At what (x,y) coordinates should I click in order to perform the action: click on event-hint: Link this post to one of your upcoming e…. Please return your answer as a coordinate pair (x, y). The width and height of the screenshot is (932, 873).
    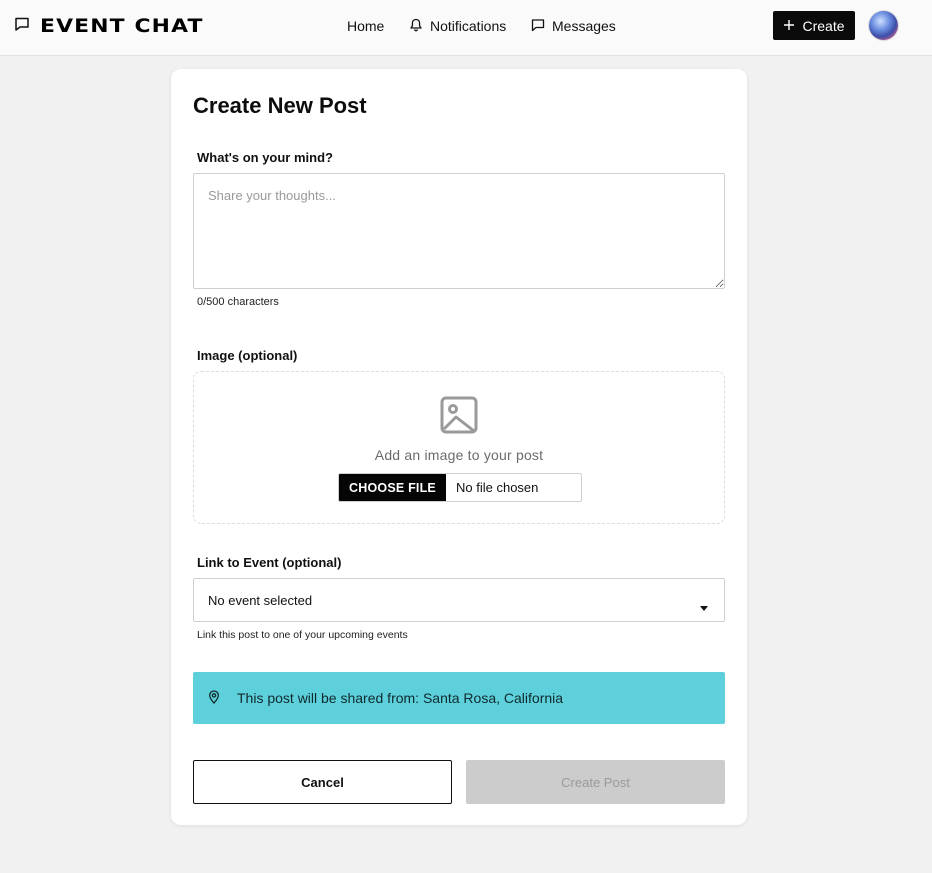
    Looking at the image, I should click on (302, 635).